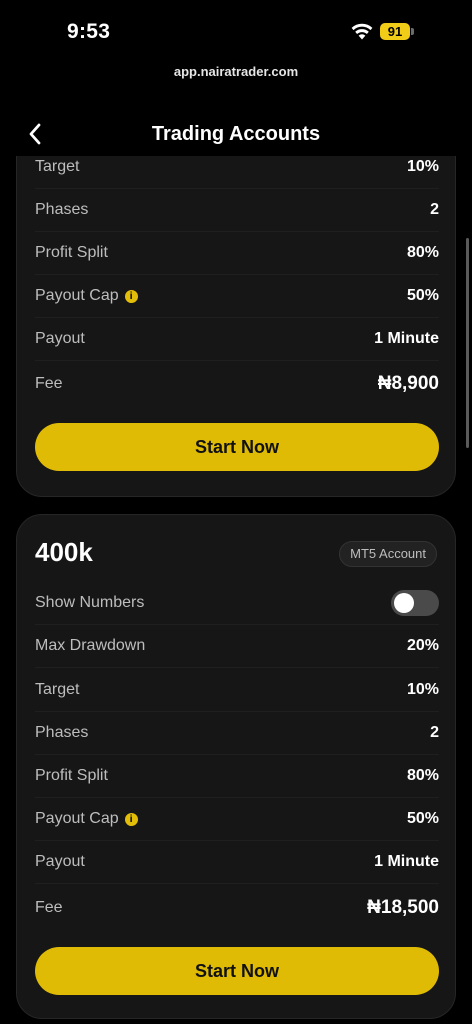 Image resolution: width=472 pixels, height=1024 pixels. What do you see at coordinates (412, 31) in the screenshot?
I see `battery-nub` at bounding box center [412, 31].